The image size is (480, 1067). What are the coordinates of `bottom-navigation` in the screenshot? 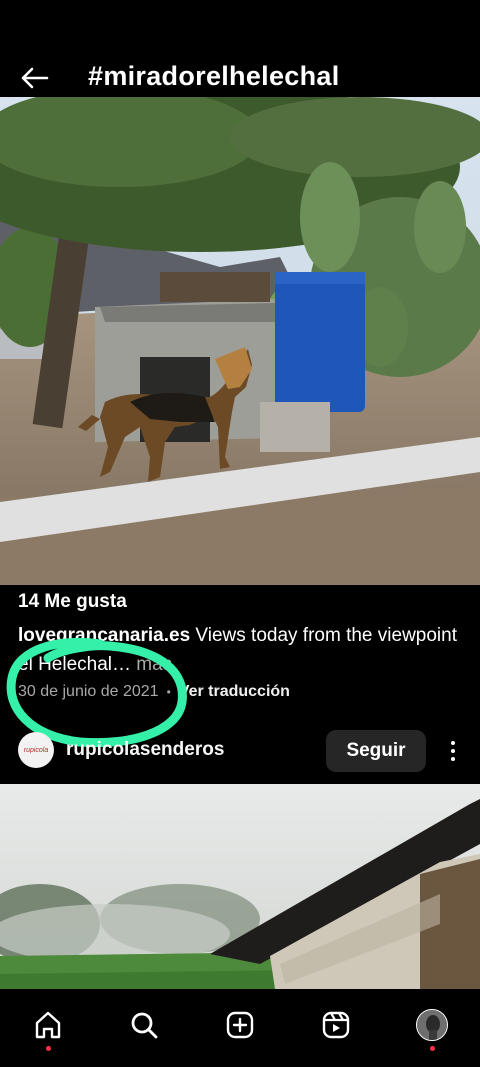 It's located at (240, 1028).